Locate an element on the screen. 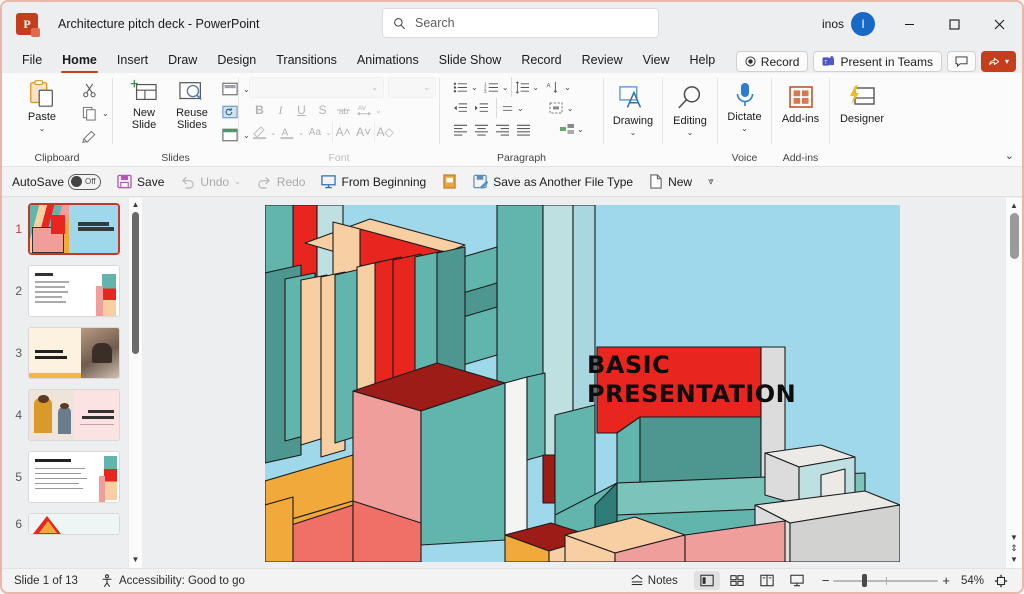  addins-button: Add-ins is located at coordinates (801, 104).